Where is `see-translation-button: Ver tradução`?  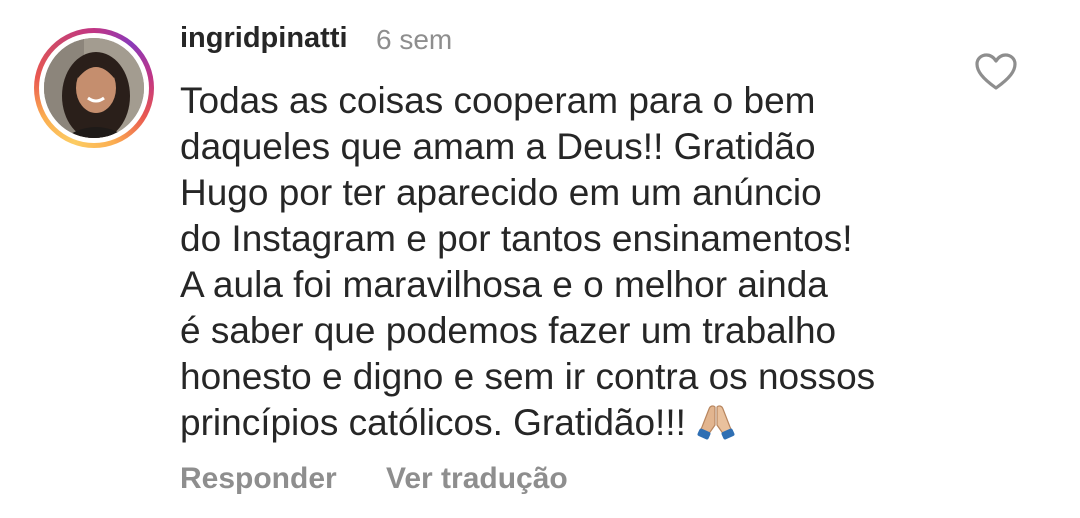 see-translation-button: Ver tradução is located at coordinates (477, 479).